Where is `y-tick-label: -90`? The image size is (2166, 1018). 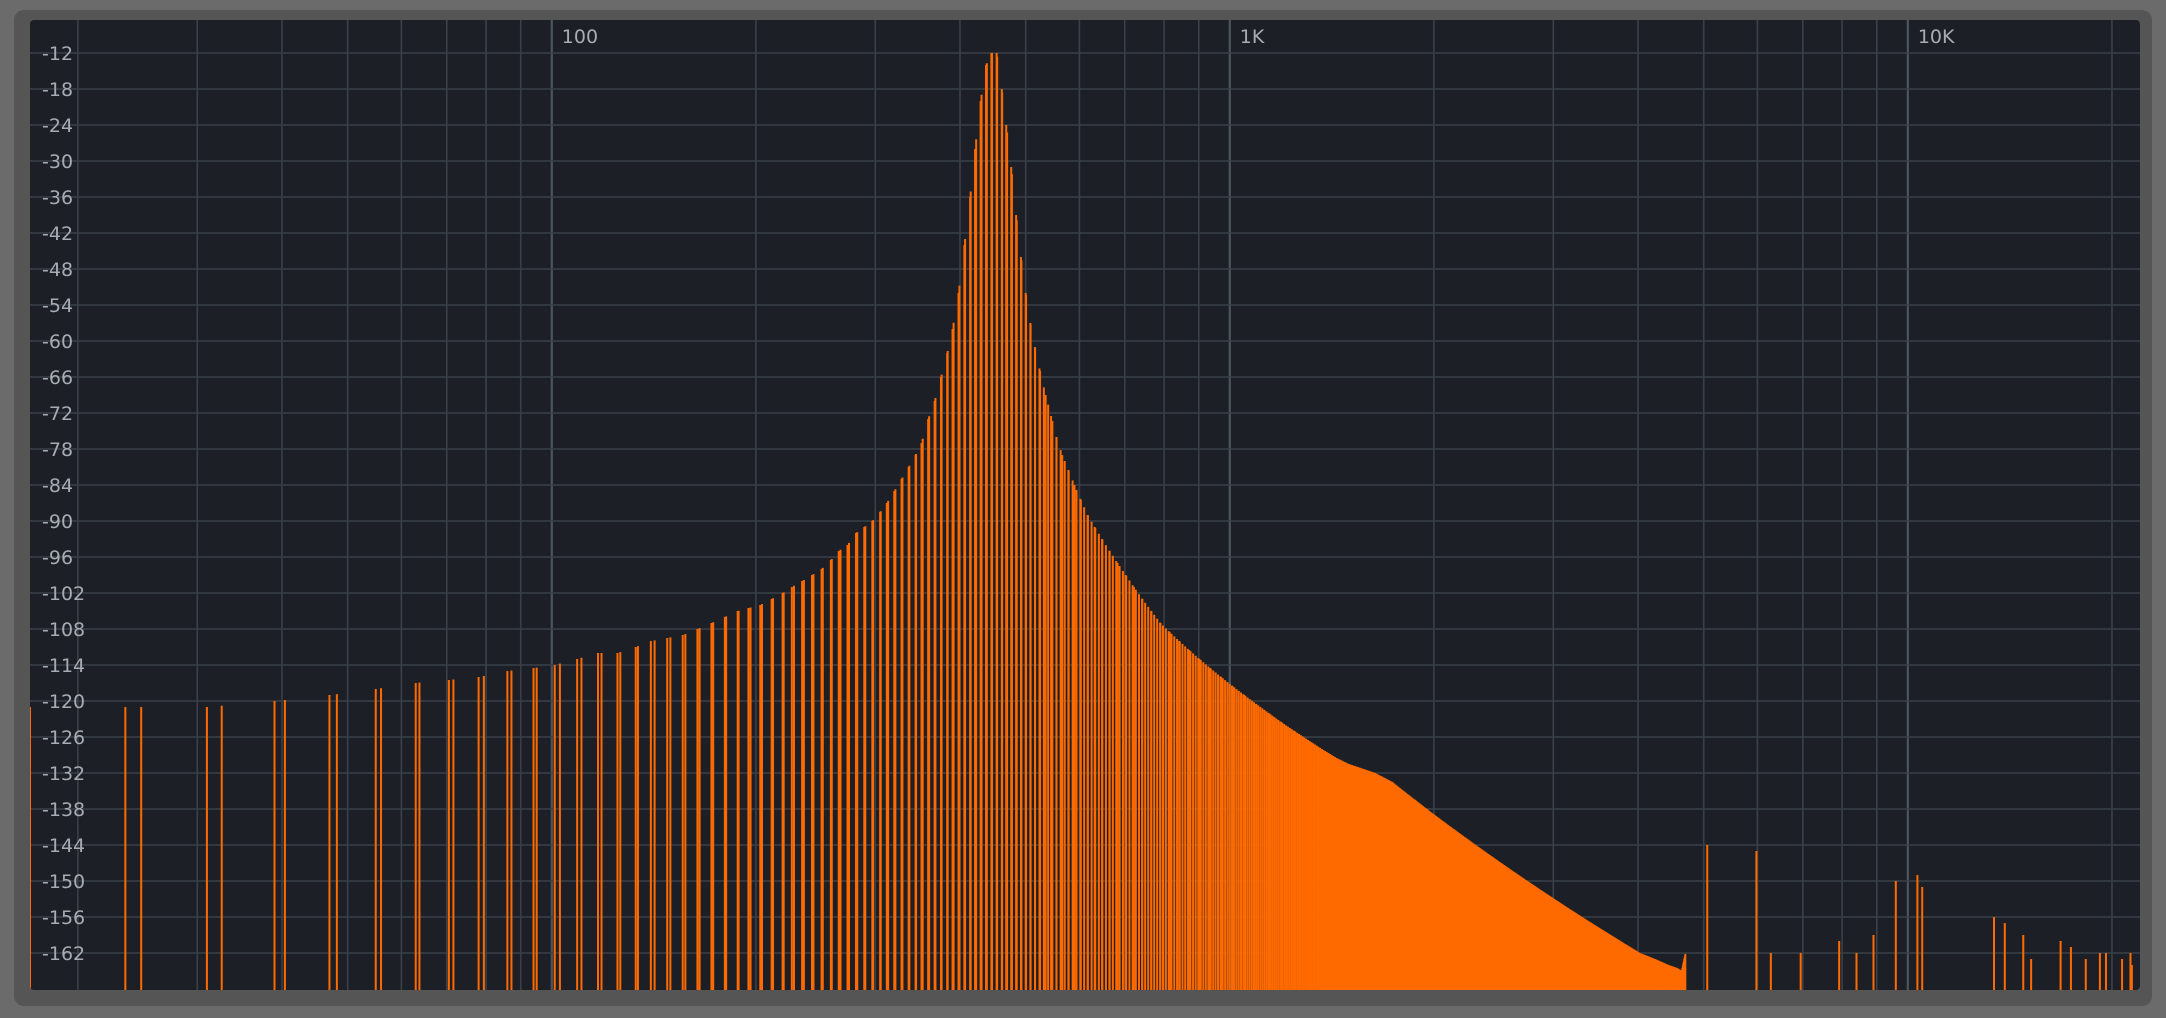 y-tick-label: -90 is located at coordinates (57, 522).